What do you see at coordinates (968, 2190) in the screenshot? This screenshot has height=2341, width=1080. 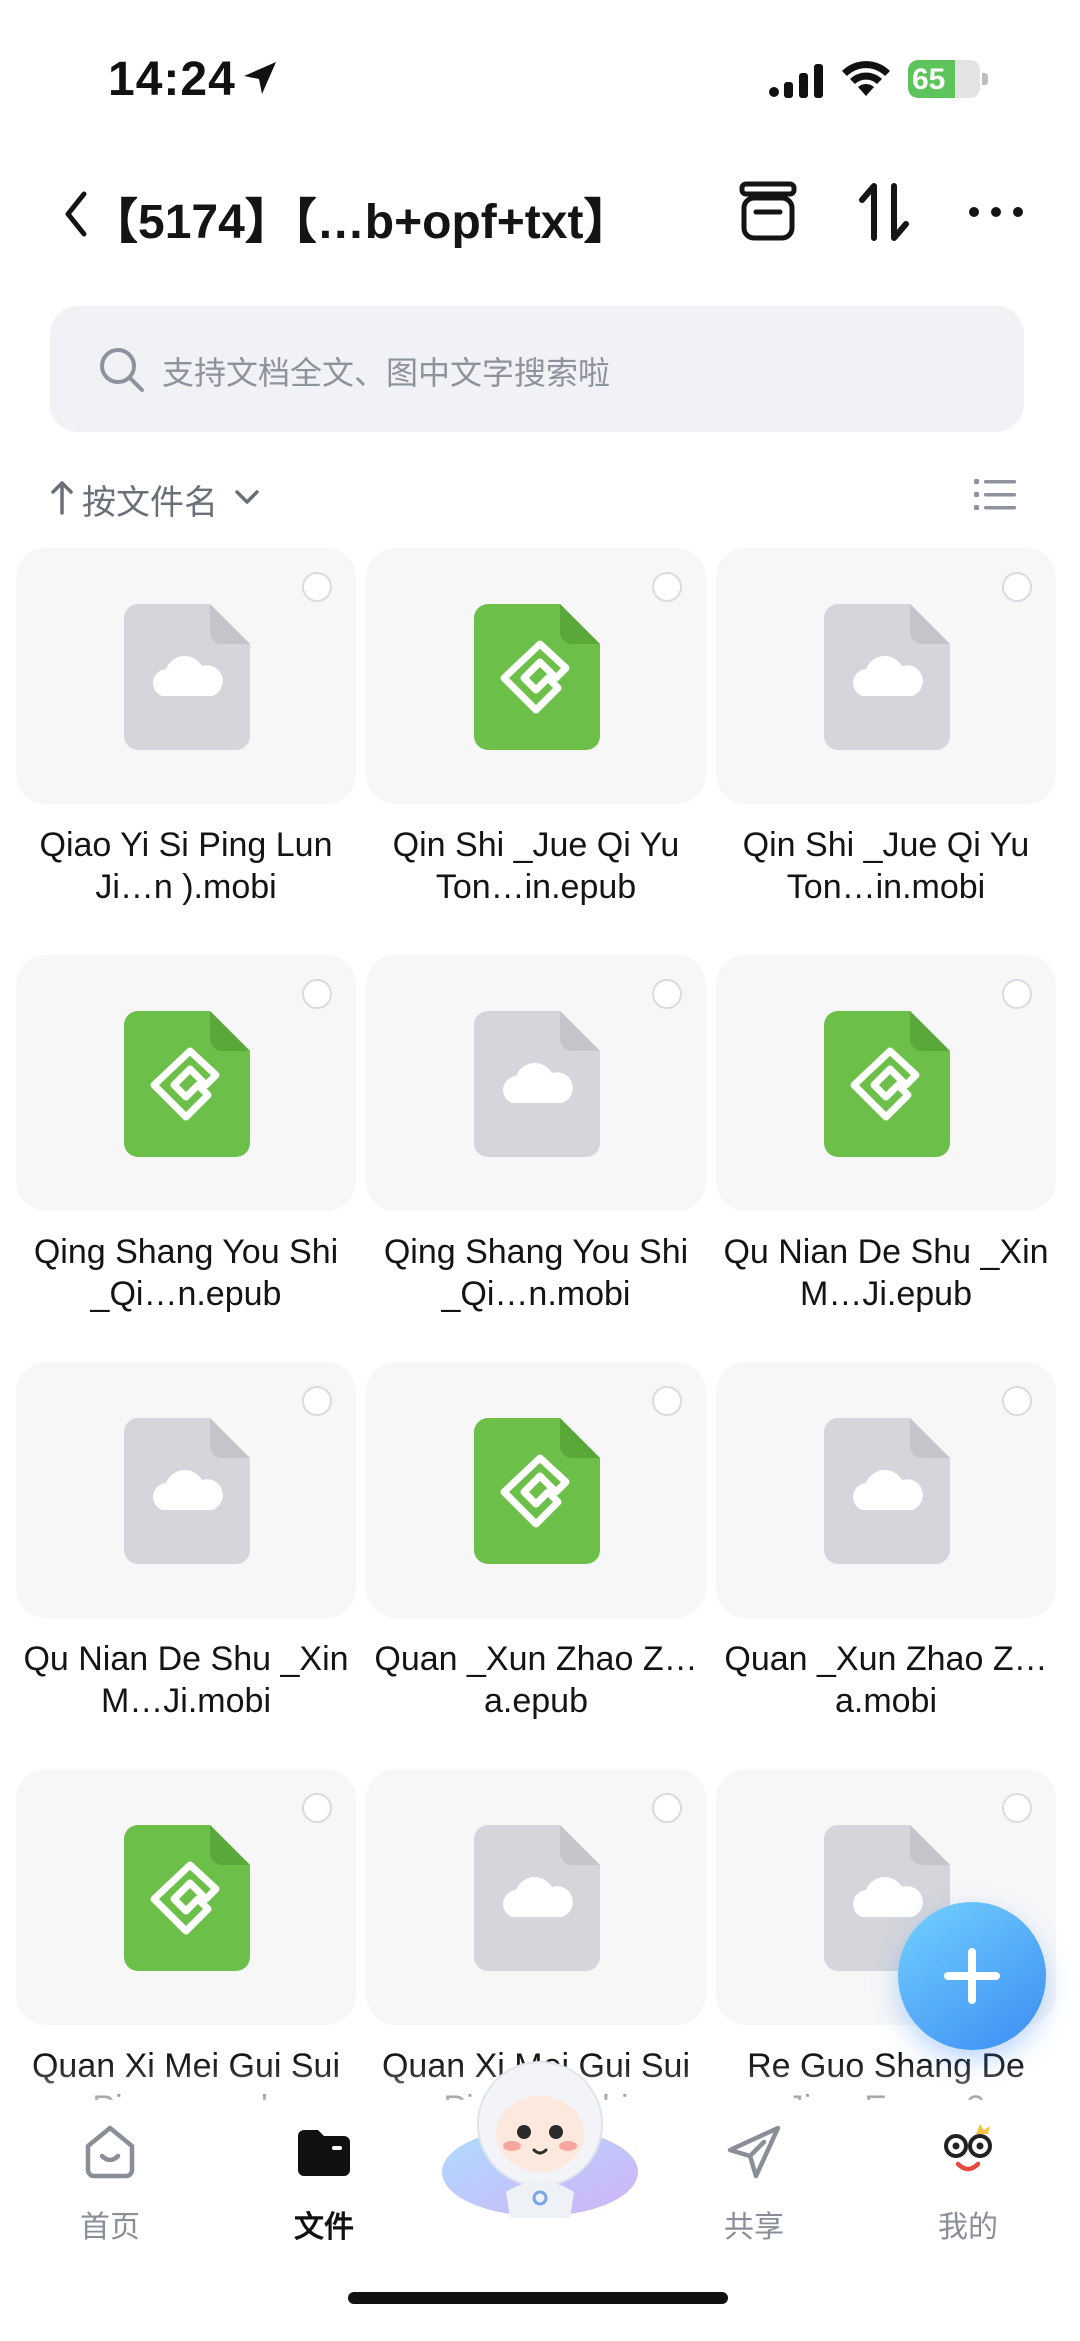 I see `tab-mine: 我的` at bounding box center [968, 2190].